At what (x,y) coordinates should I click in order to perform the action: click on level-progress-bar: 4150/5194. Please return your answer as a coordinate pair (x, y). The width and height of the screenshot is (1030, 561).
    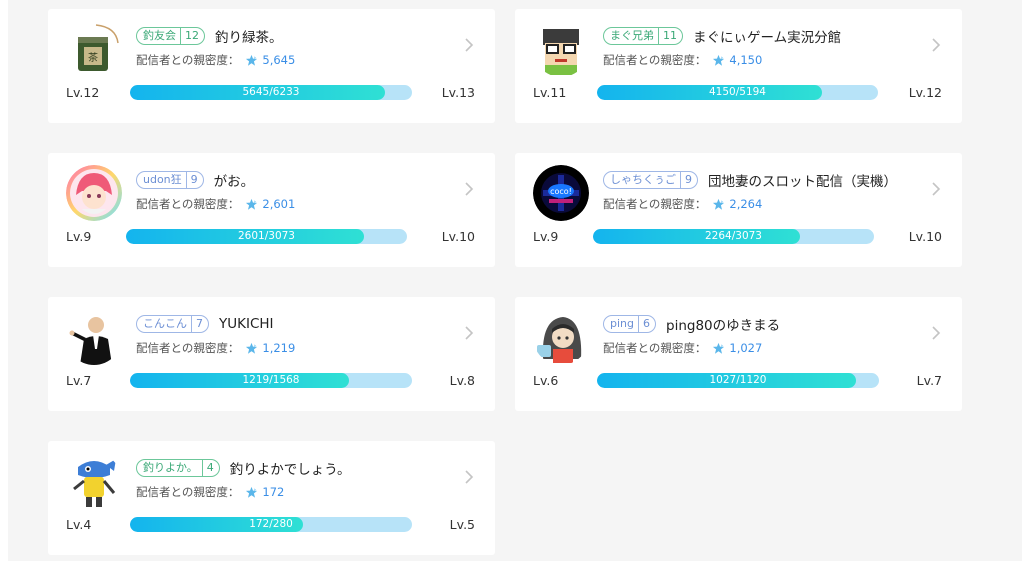
    Looking at the image, I should click on (737, 92).